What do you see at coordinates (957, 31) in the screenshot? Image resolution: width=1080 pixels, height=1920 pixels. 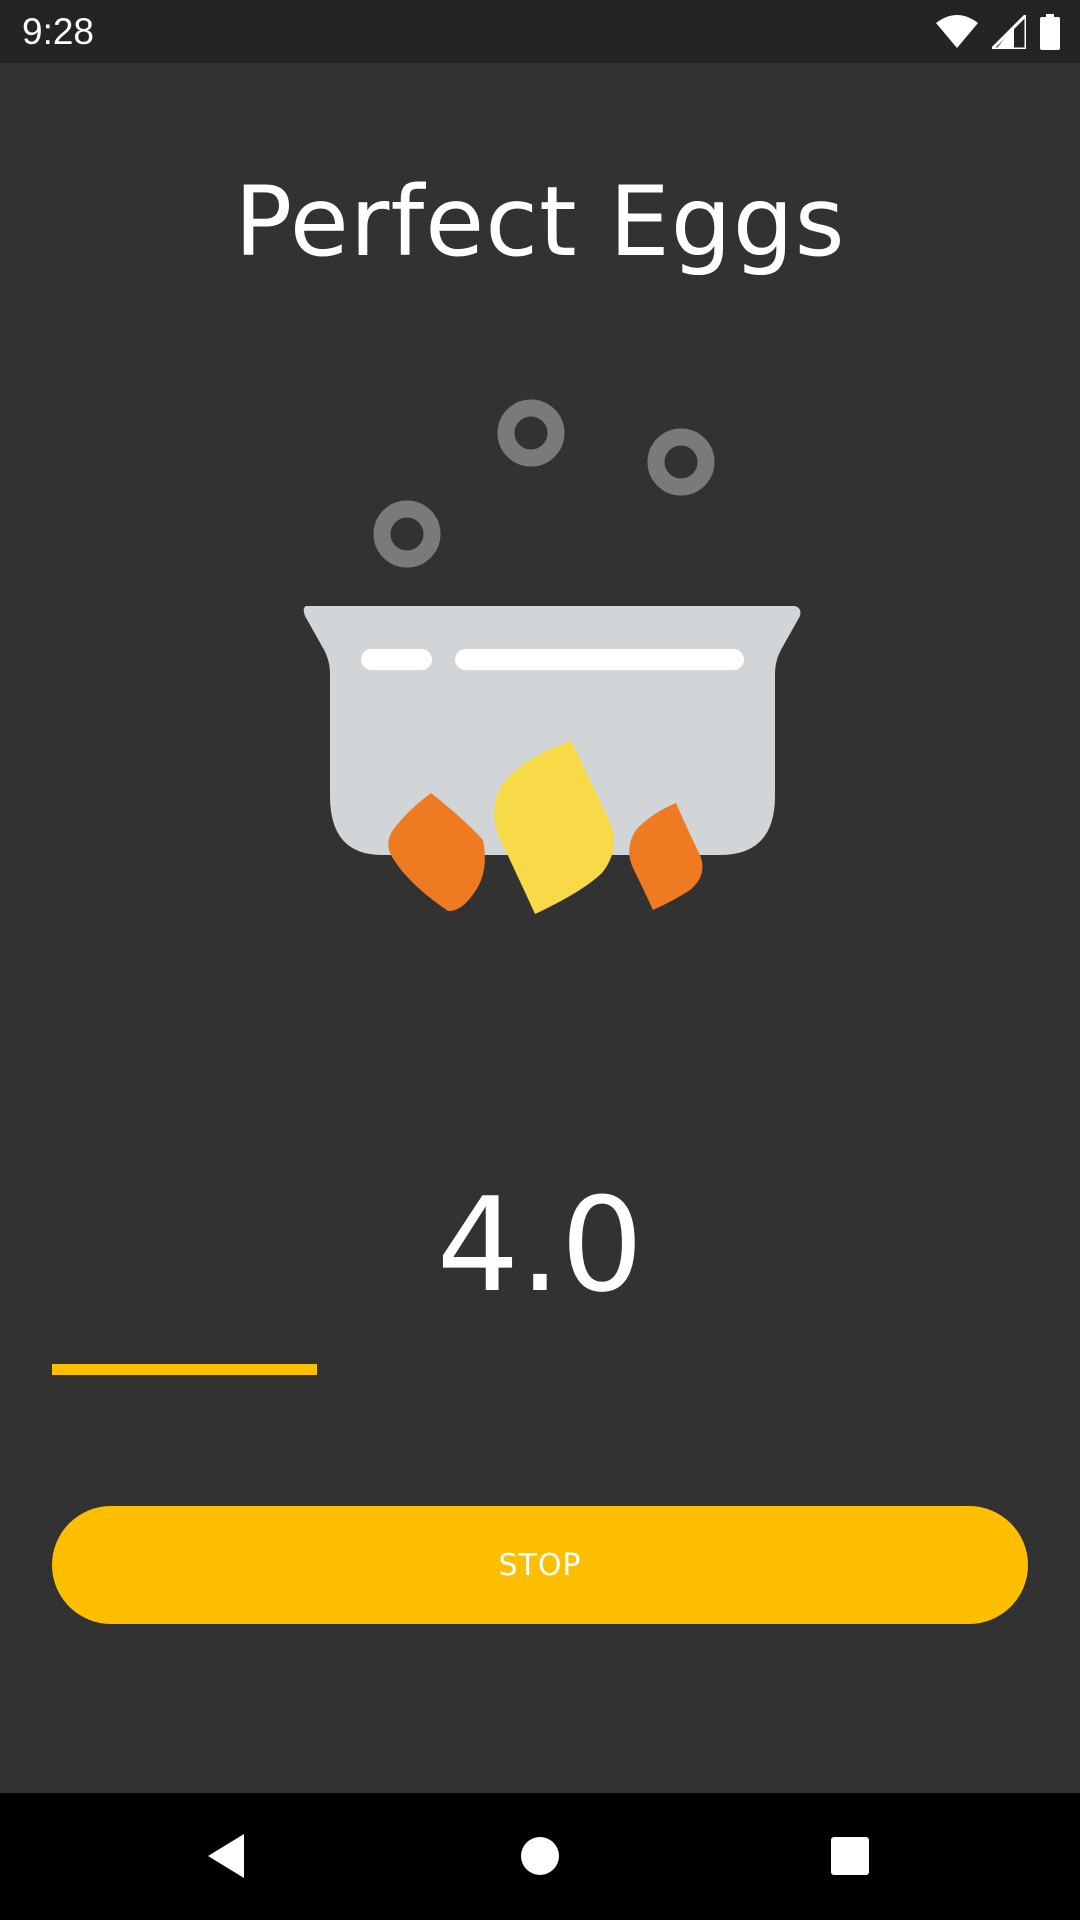 I see `wifi-icon` at bounding box center [957, 31].